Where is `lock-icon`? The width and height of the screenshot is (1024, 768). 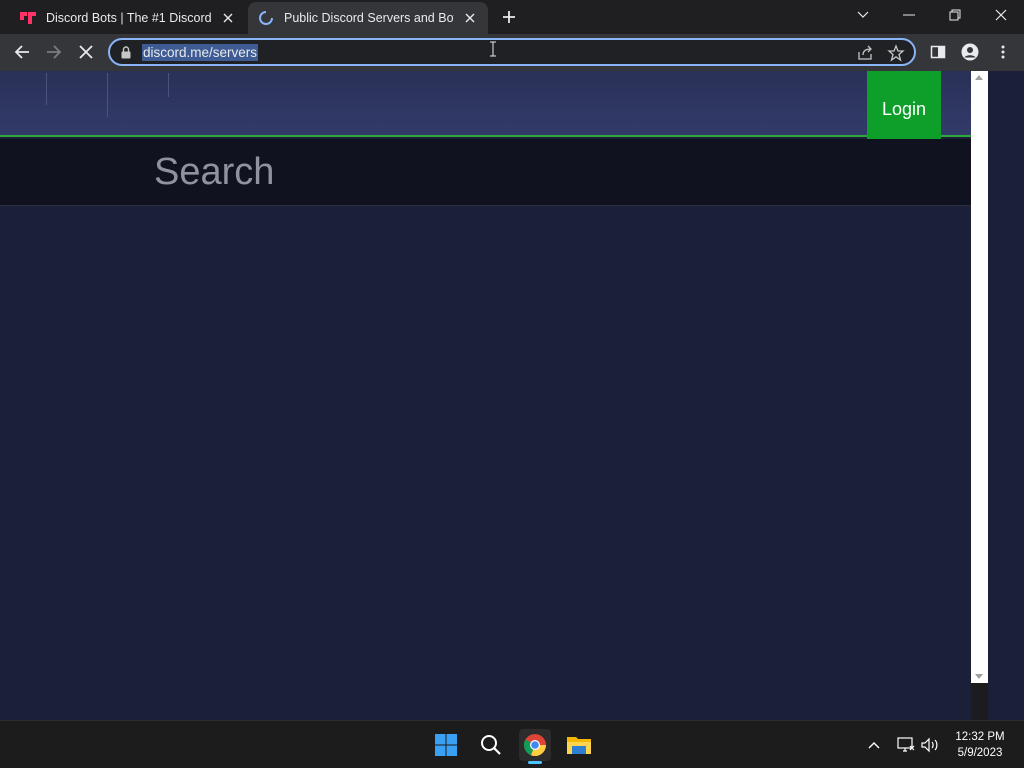
lock-icon is located at coordinates (127, 52).